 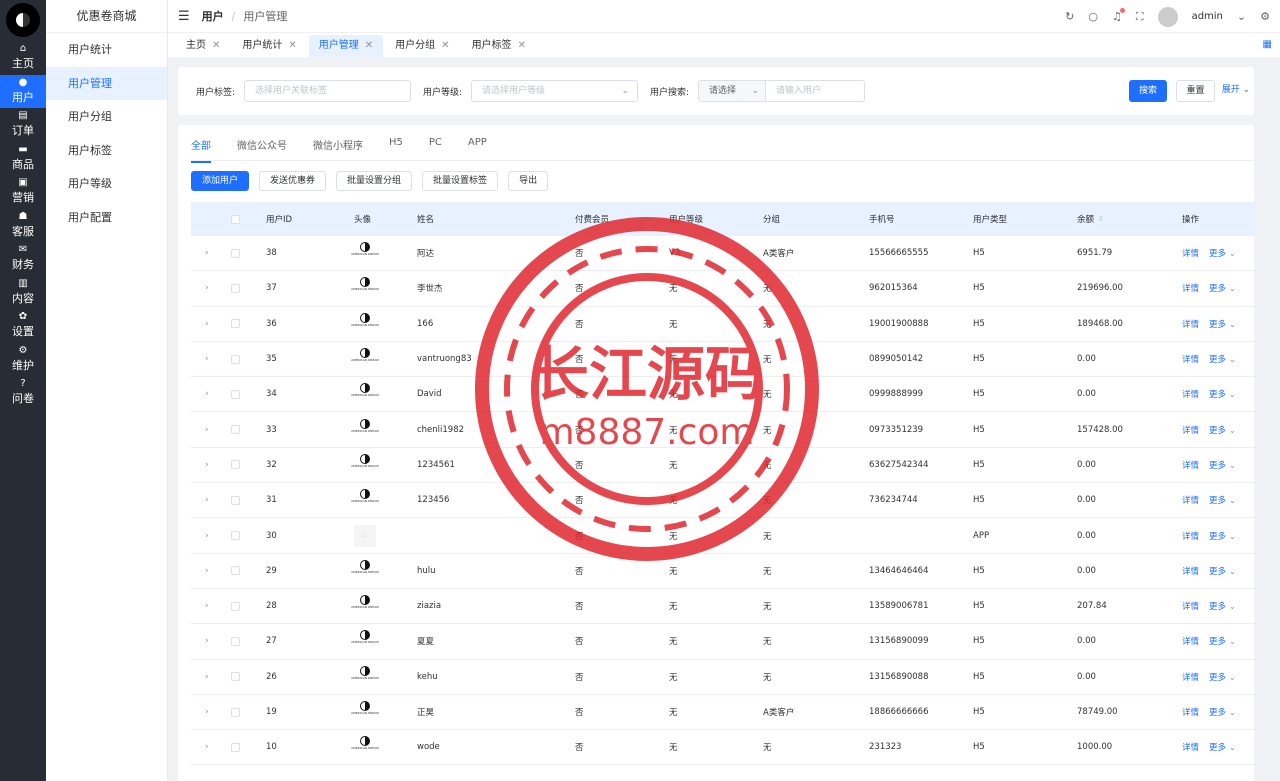 What do you see at coordinates (327, 91) in the screenshot?
I see `tag-filter-input: 选择用户关联标签` at bounding box center [327, 91].